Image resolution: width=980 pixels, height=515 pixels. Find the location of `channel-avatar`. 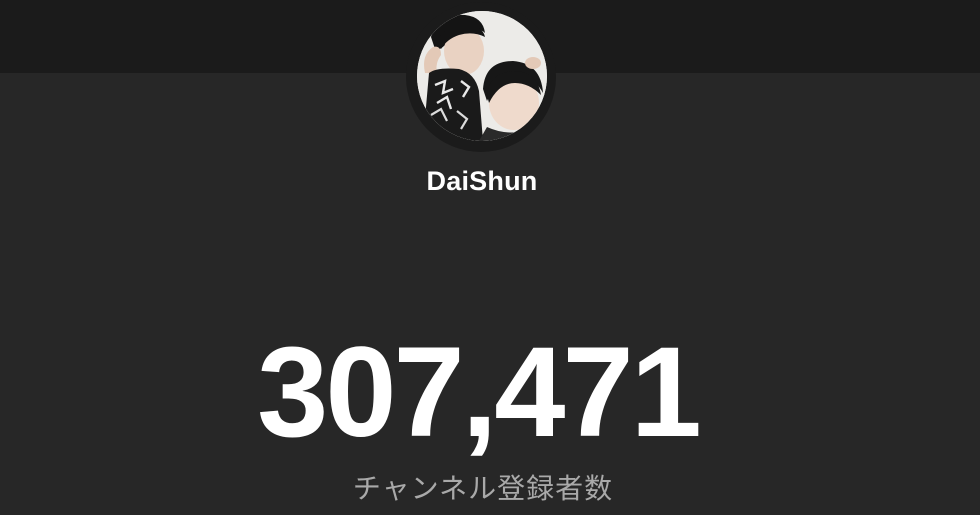

channel-avatar is located at coordinates (482, 76).